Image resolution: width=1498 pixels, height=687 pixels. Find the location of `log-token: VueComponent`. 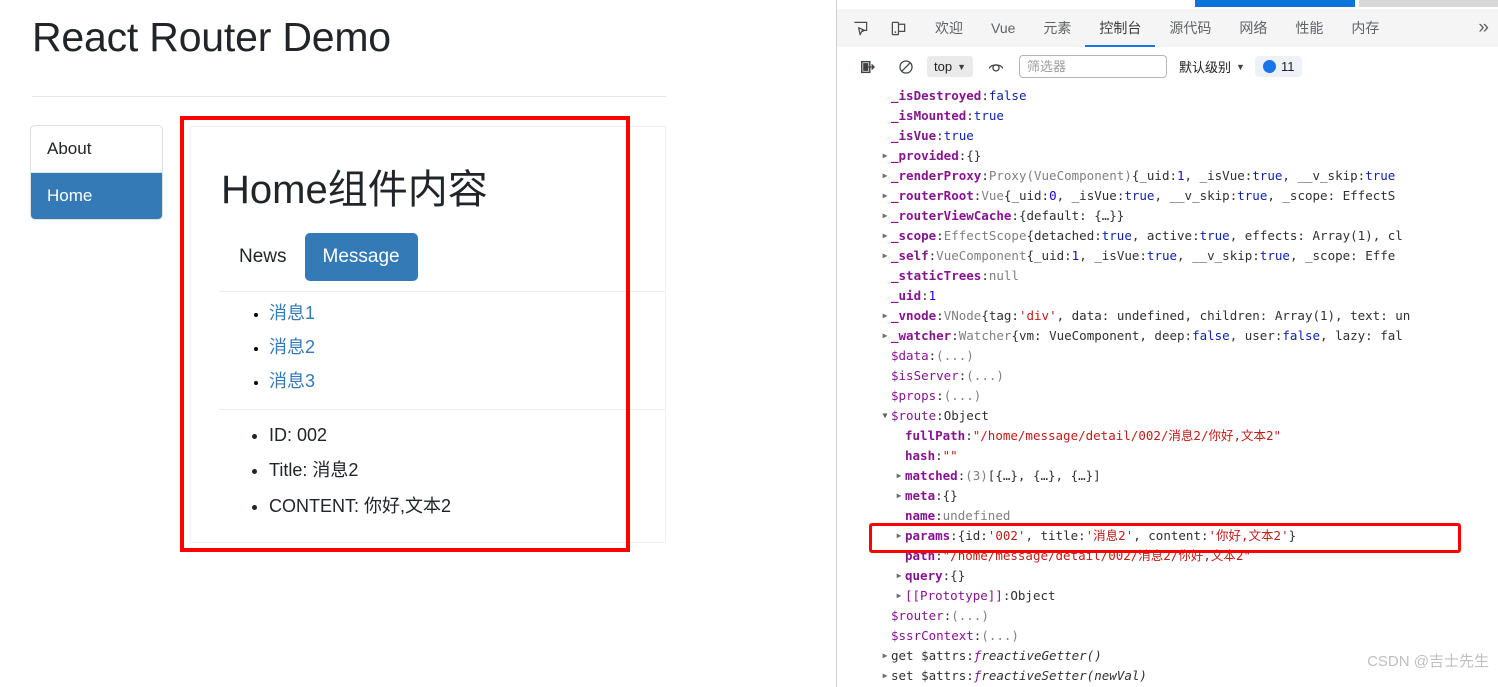

log-token: VueComponent is located at coordinates (981, 255).